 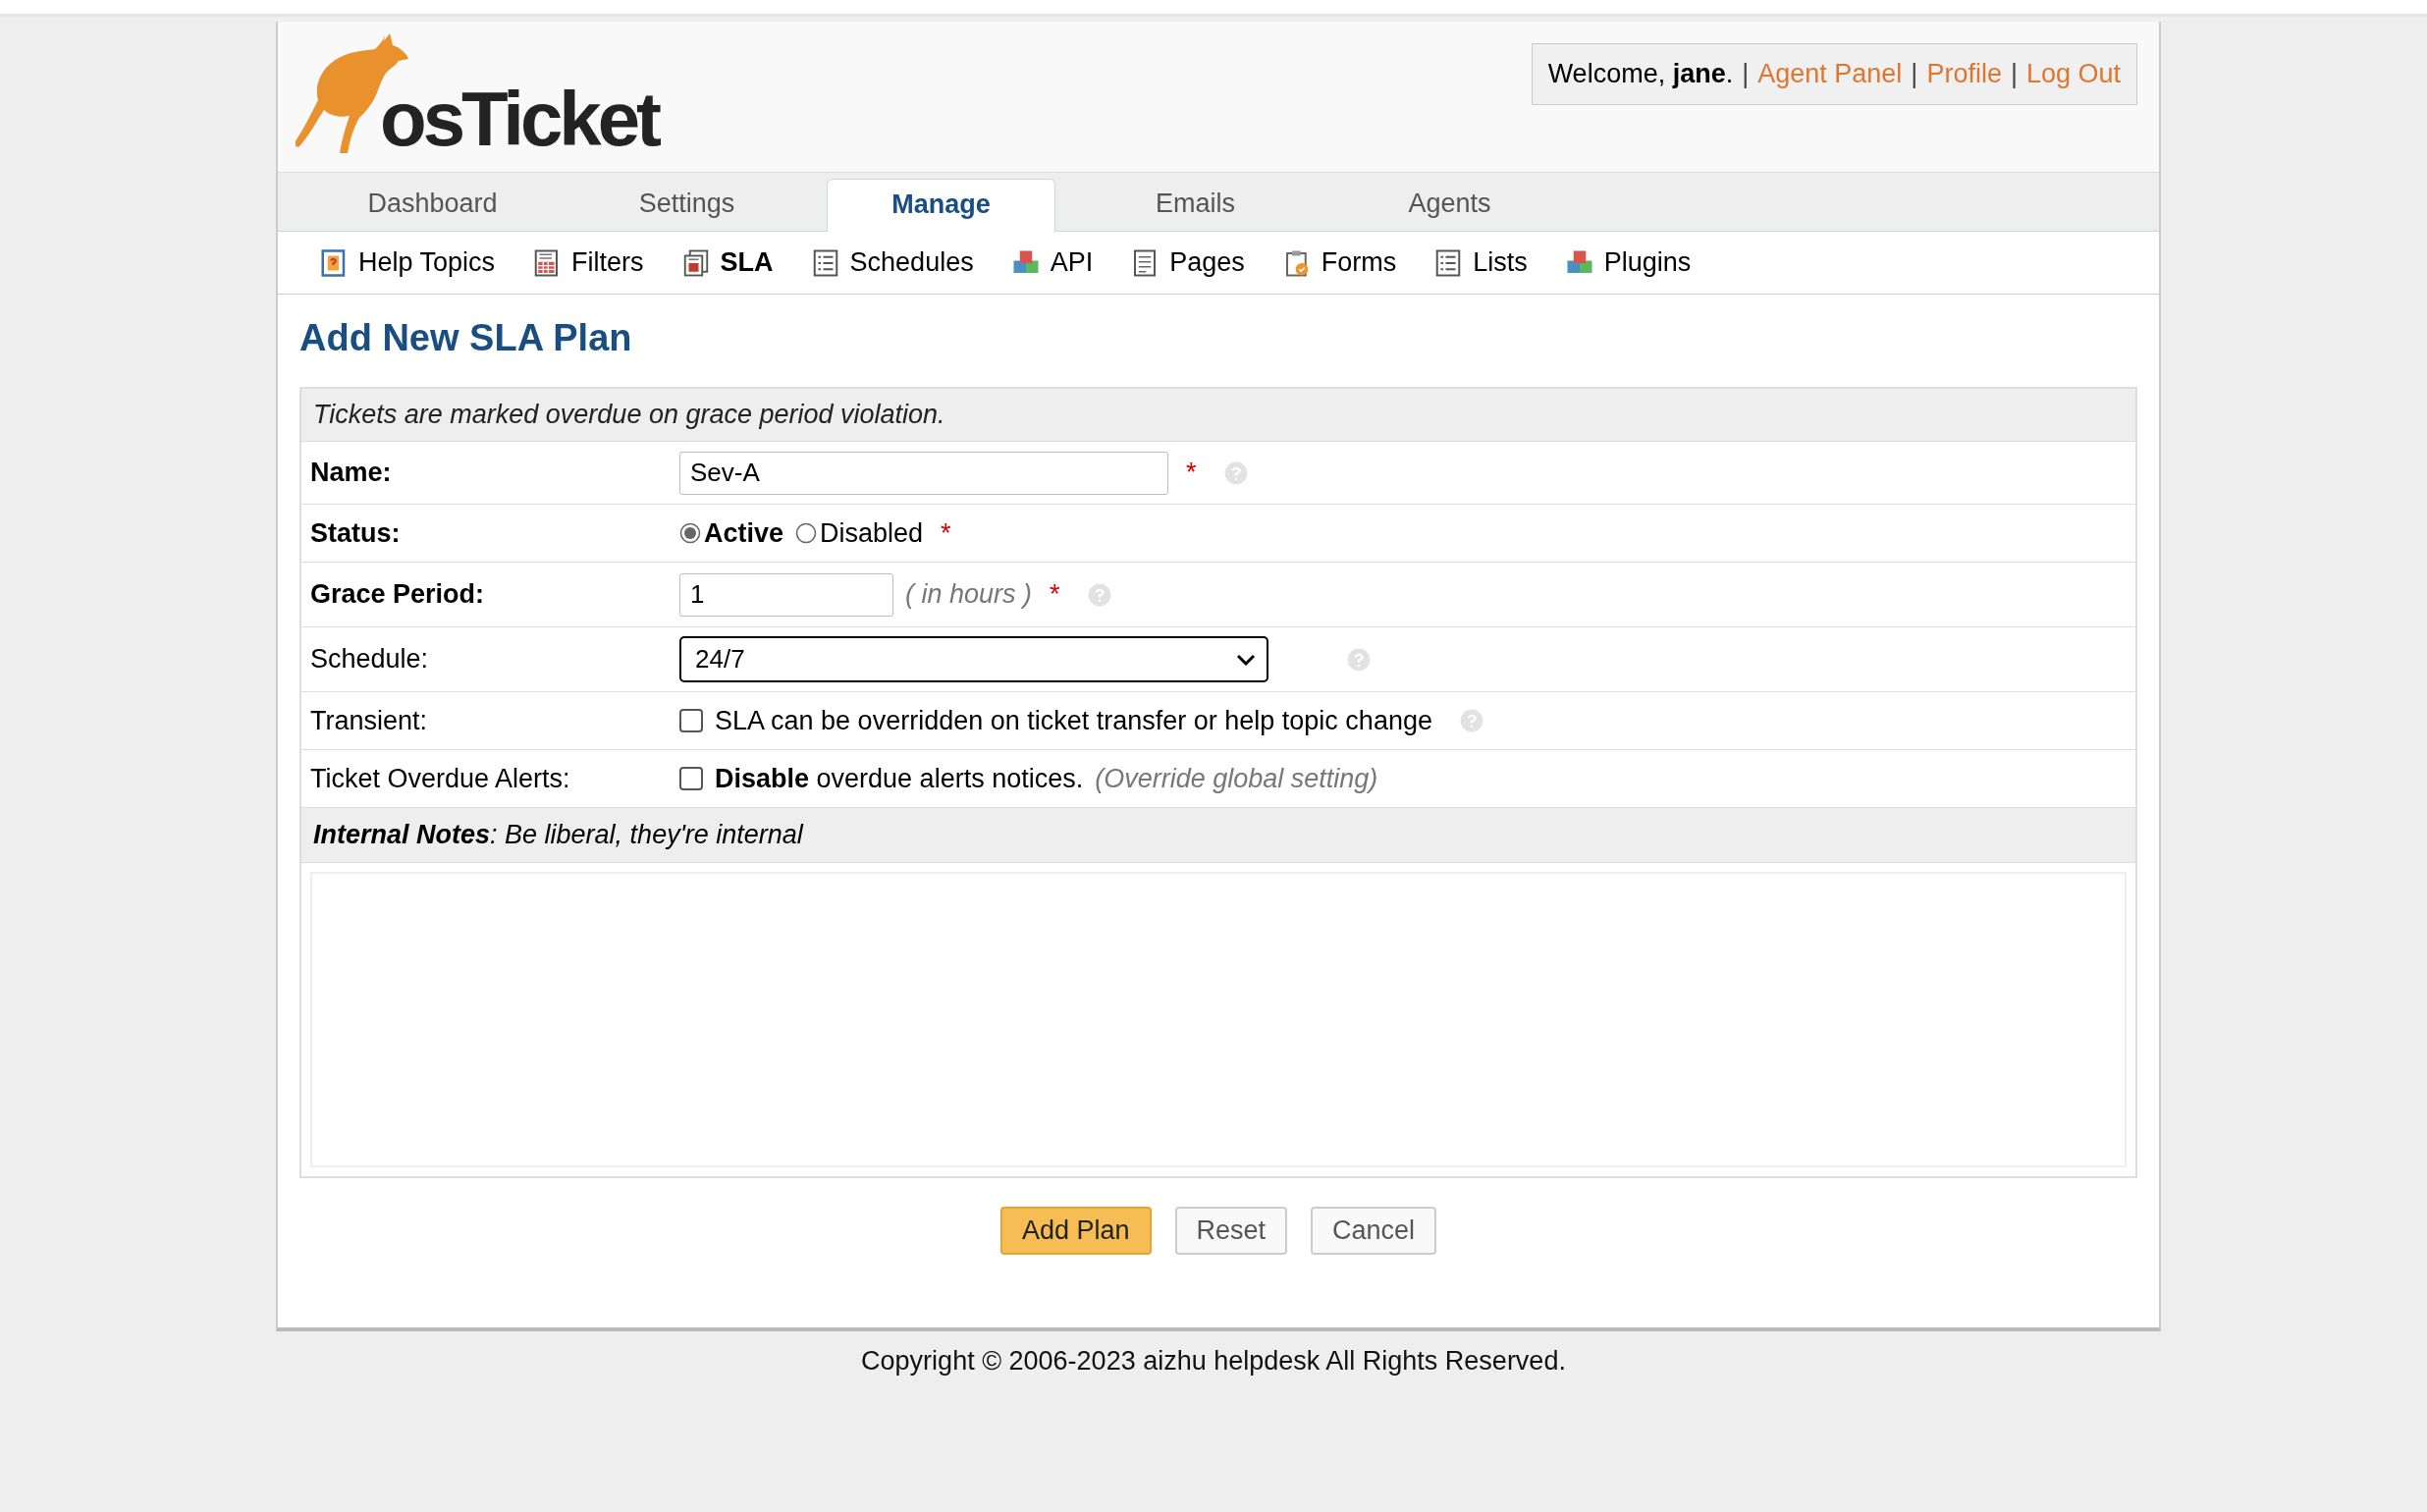 I want to click on form-button: Reset, so click(x=1231, y=1231).